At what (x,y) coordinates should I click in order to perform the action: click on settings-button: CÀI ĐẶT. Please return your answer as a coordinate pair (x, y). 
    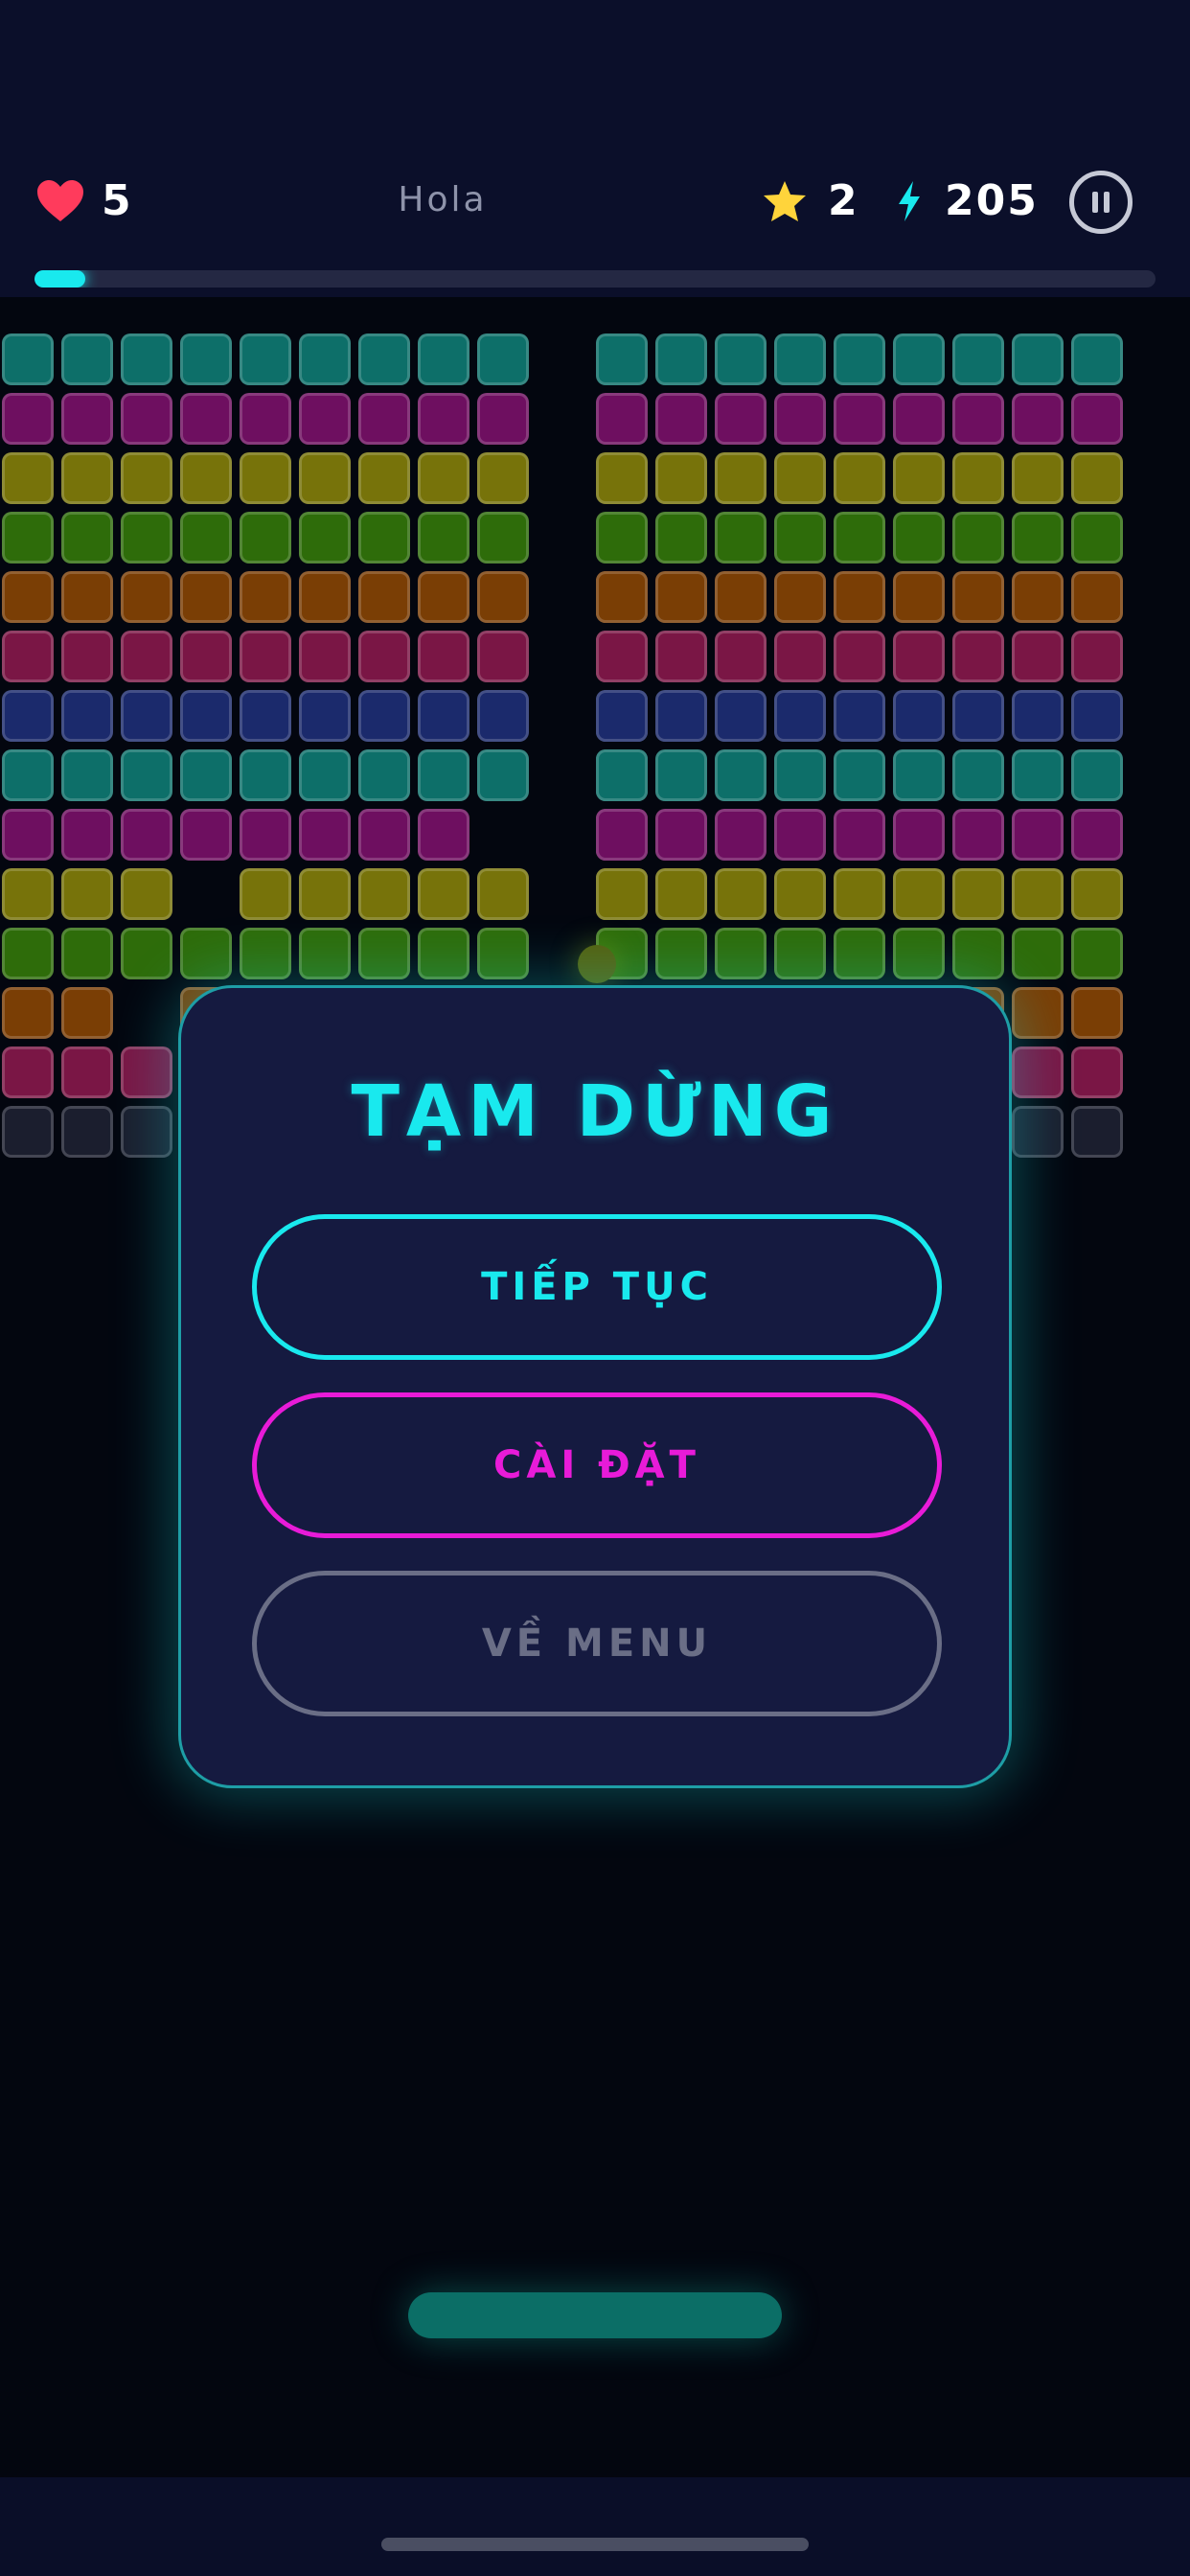
    Looking at the image, I should click on (597, 1465).